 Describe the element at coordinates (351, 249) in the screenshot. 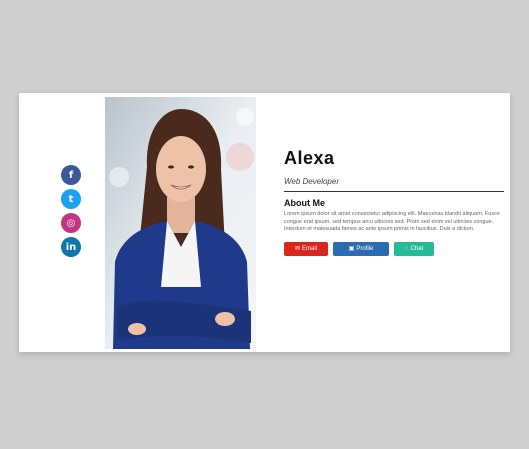

I see `user-icon: ▣` at that location.